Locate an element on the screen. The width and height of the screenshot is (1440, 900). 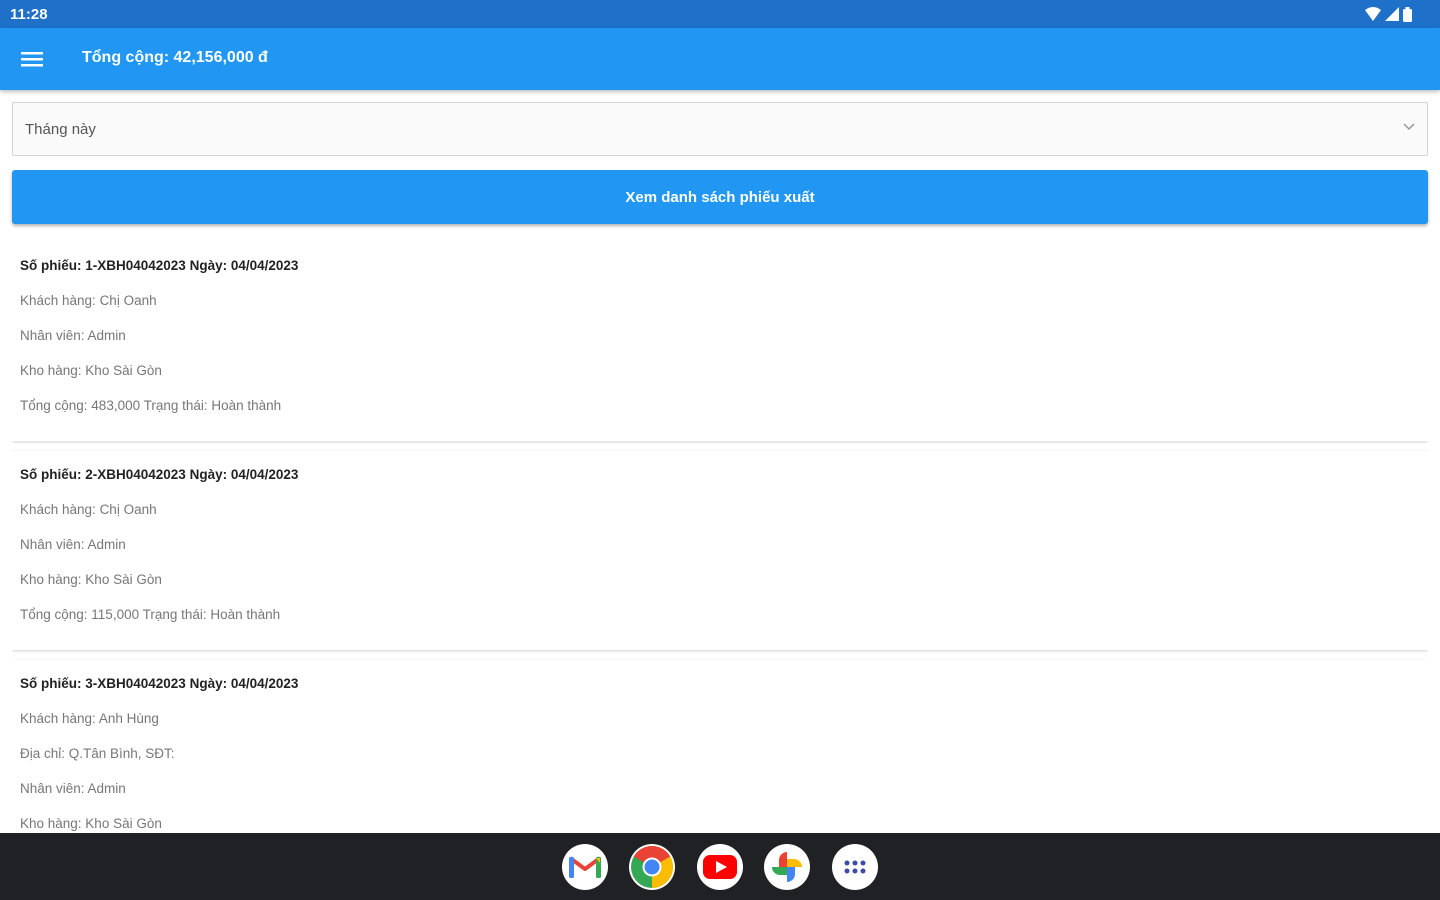
youtube-icon is located at coordinates (720, 867).